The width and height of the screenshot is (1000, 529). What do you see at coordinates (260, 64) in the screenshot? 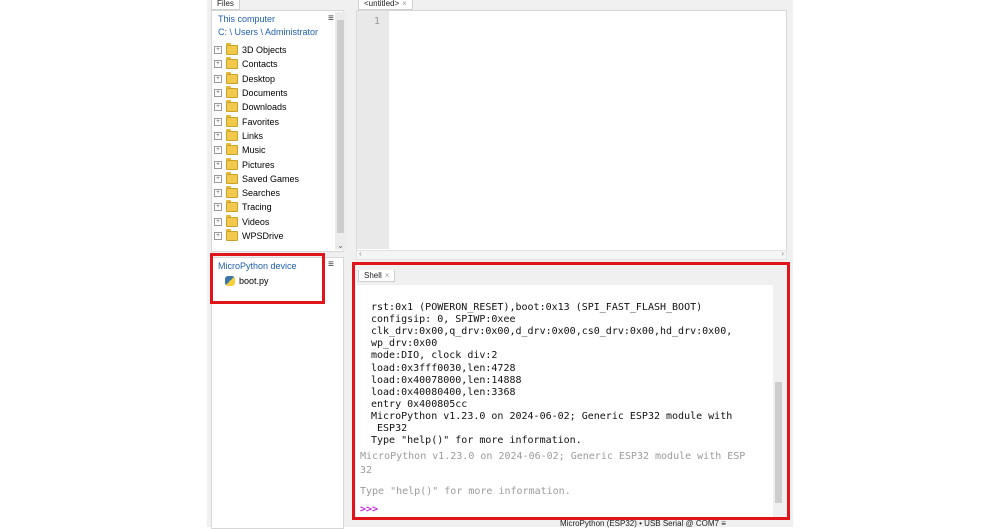
I see `folder-label: Contacts` at bounding box center [260, 64].